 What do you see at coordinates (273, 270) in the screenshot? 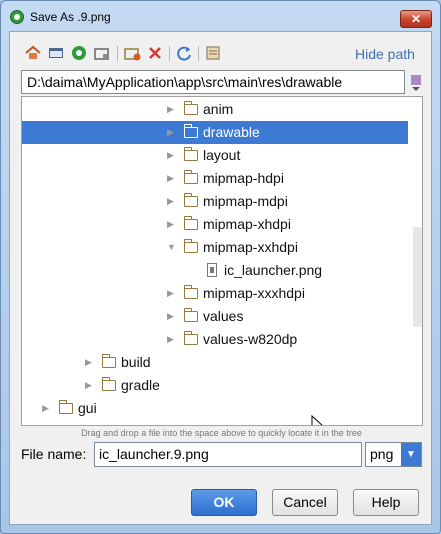
I see `tree-item-label: ic_launcher.png` at bounding box center [273, 270].